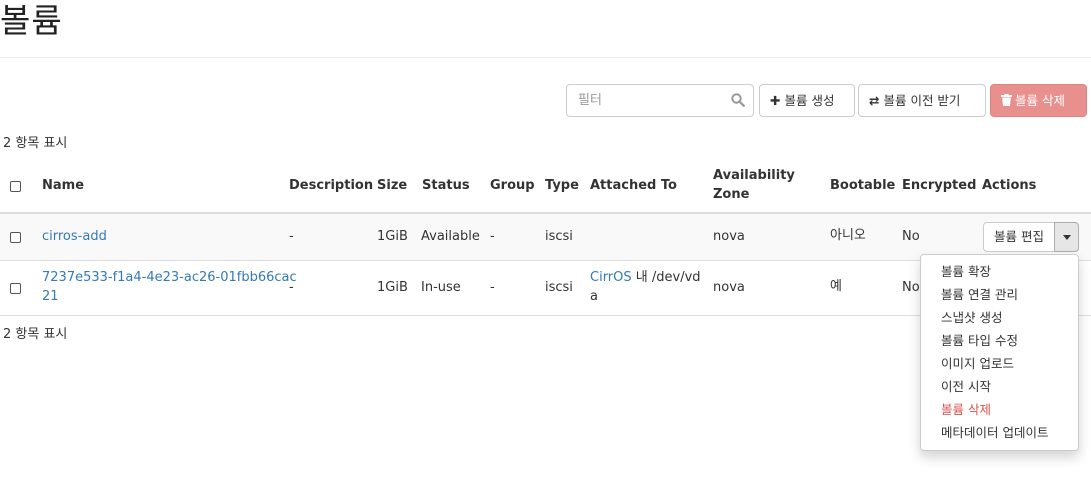 This screenshot has width=1091, height=482. I want to click on exchange-icon: ⇄, so click(874, 100).